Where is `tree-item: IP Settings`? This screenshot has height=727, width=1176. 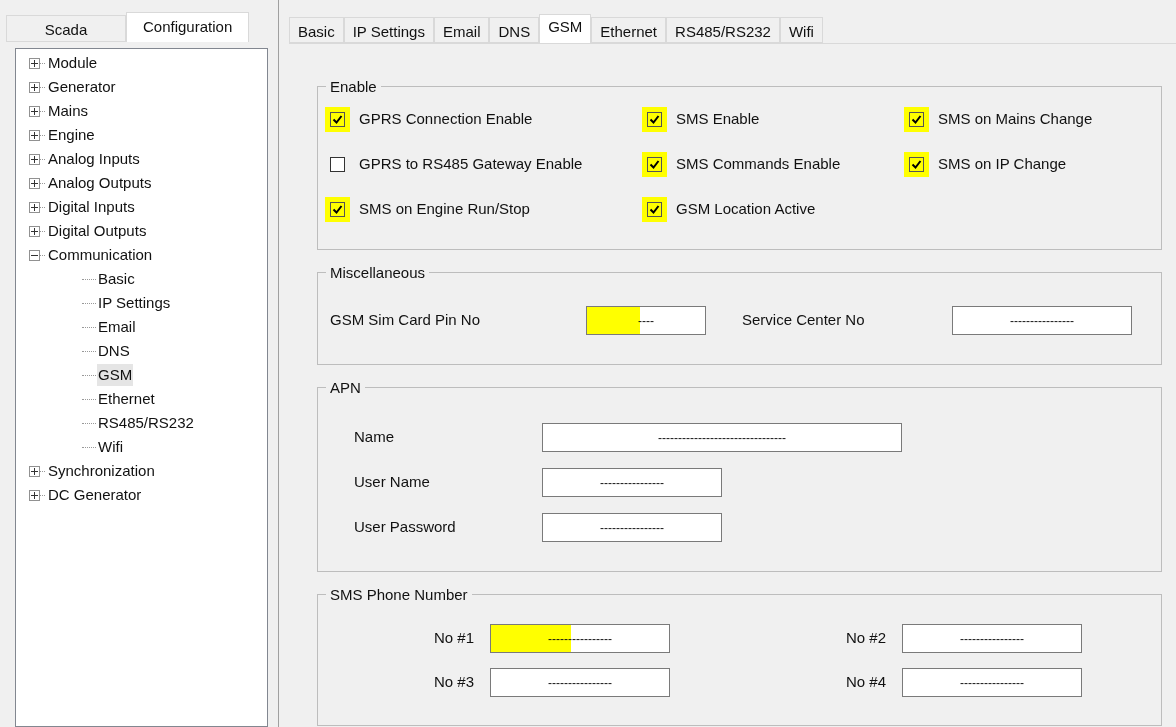 tree-item: IP Settings is located at coordinates (134, 303).